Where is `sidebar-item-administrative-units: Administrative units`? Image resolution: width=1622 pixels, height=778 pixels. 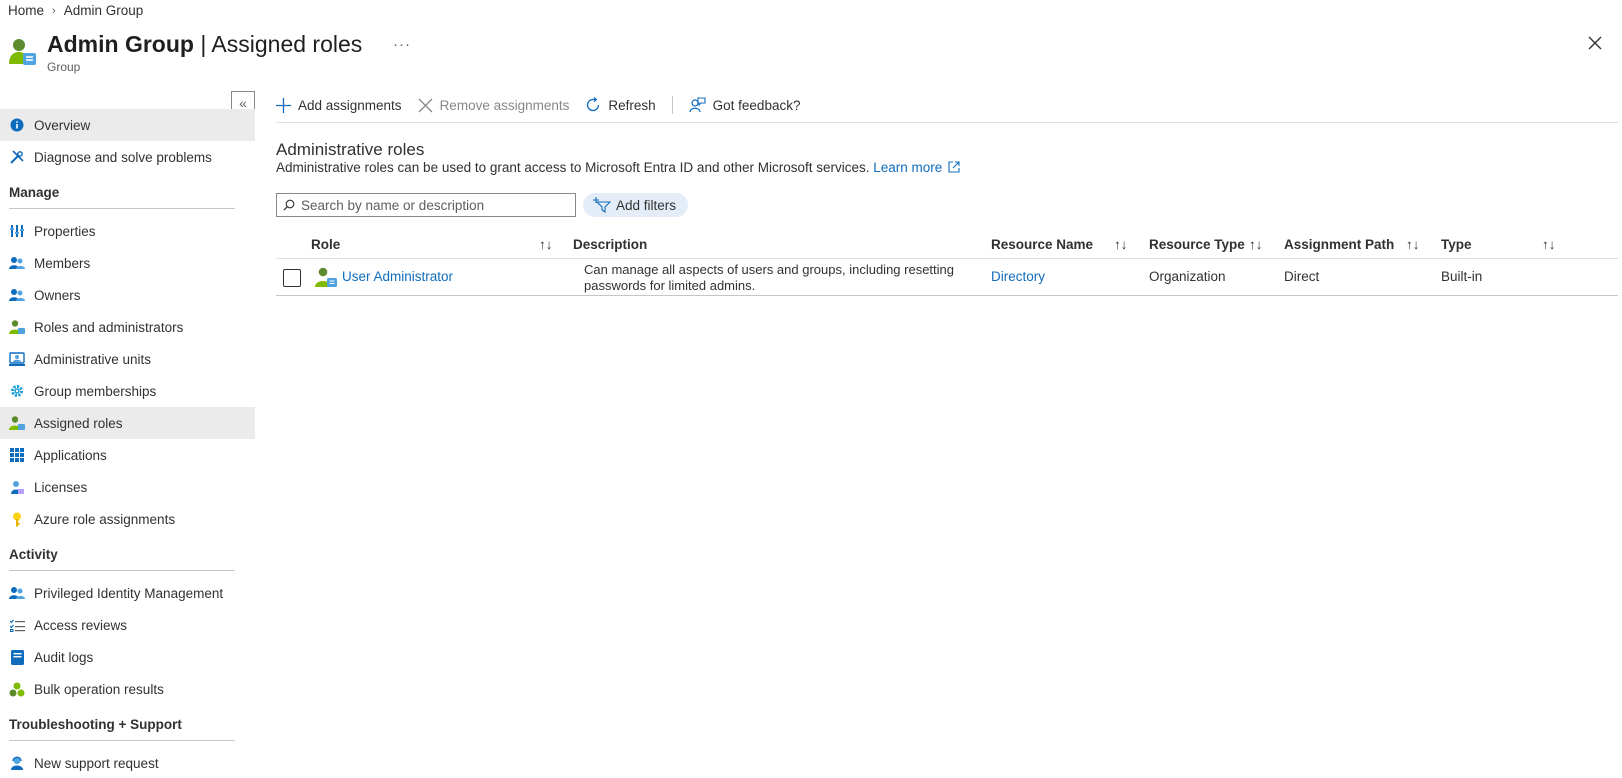
sidebar-item-administrative-units: Administrative units is located at coordinates (127, 359).